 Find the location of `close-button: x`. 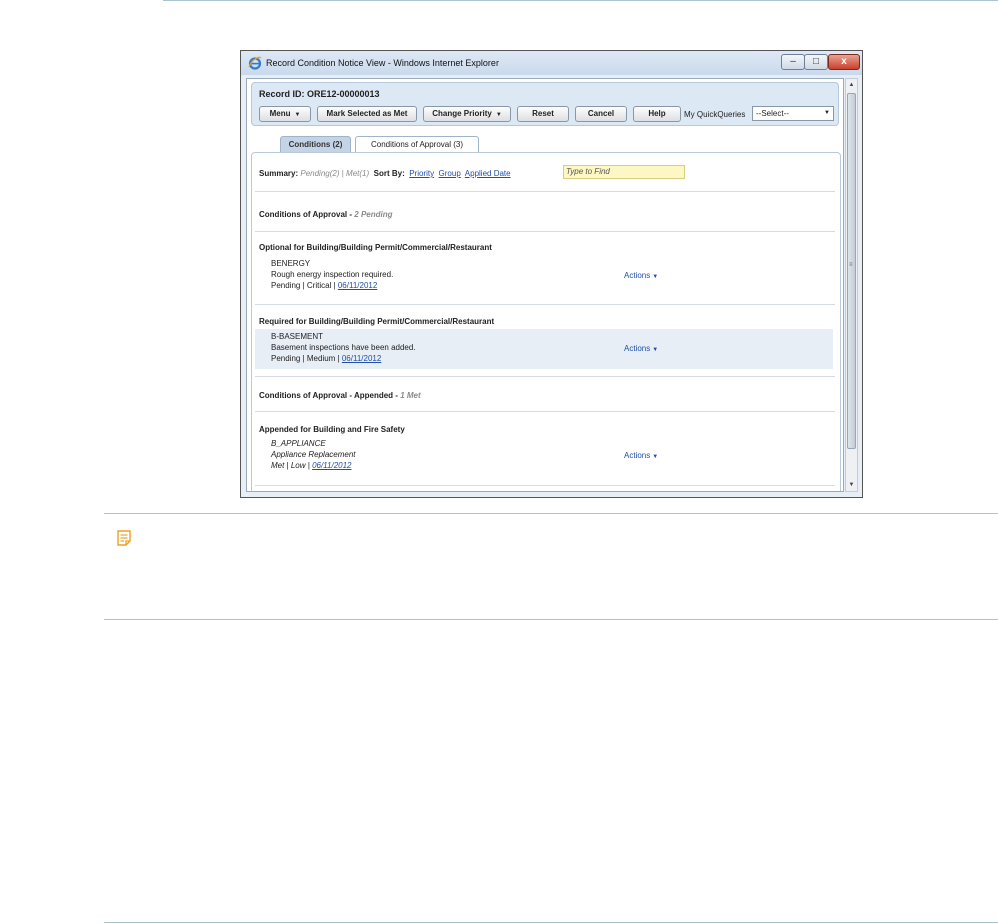

close-button: x is located at coordinates (844, 62).